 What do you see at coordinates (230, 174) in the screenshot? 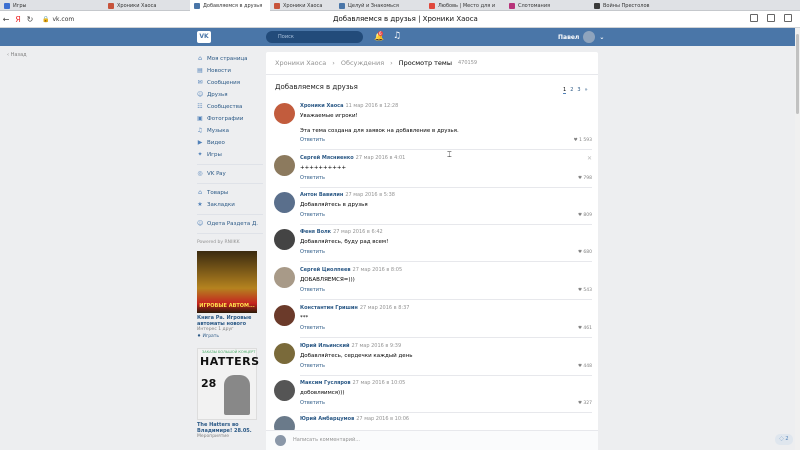
I see `sidebar-item: ◎ VK Pay` at bounding box center [230, 174].